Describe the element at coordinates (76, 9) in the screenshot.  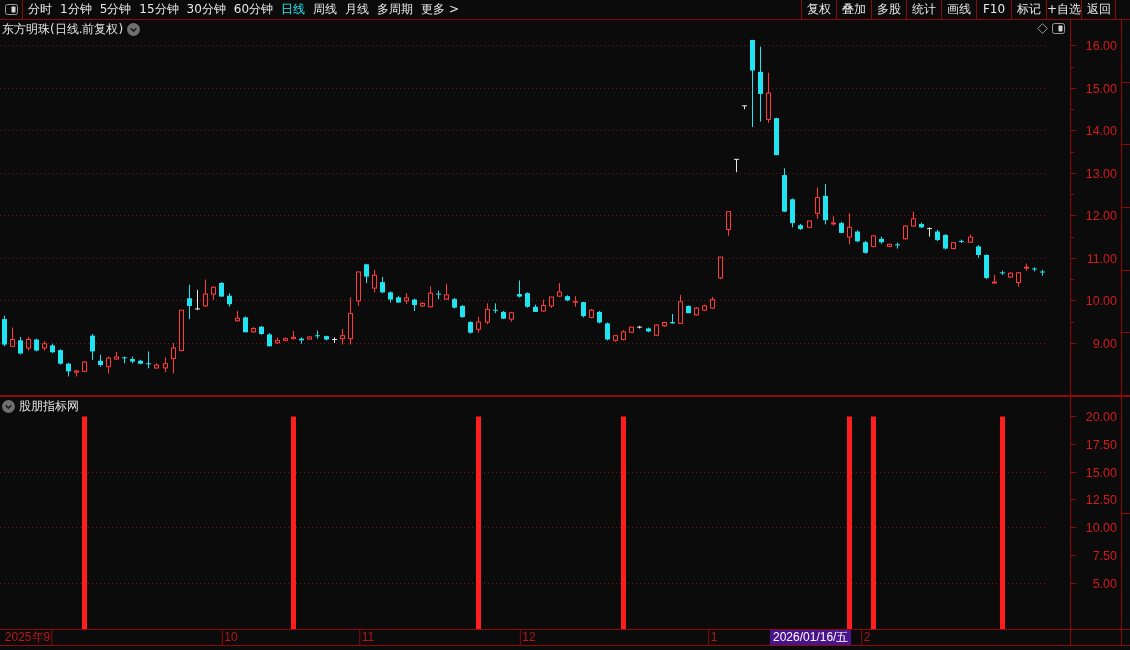
I see `timeframe-tab: 1分钟` at that location.